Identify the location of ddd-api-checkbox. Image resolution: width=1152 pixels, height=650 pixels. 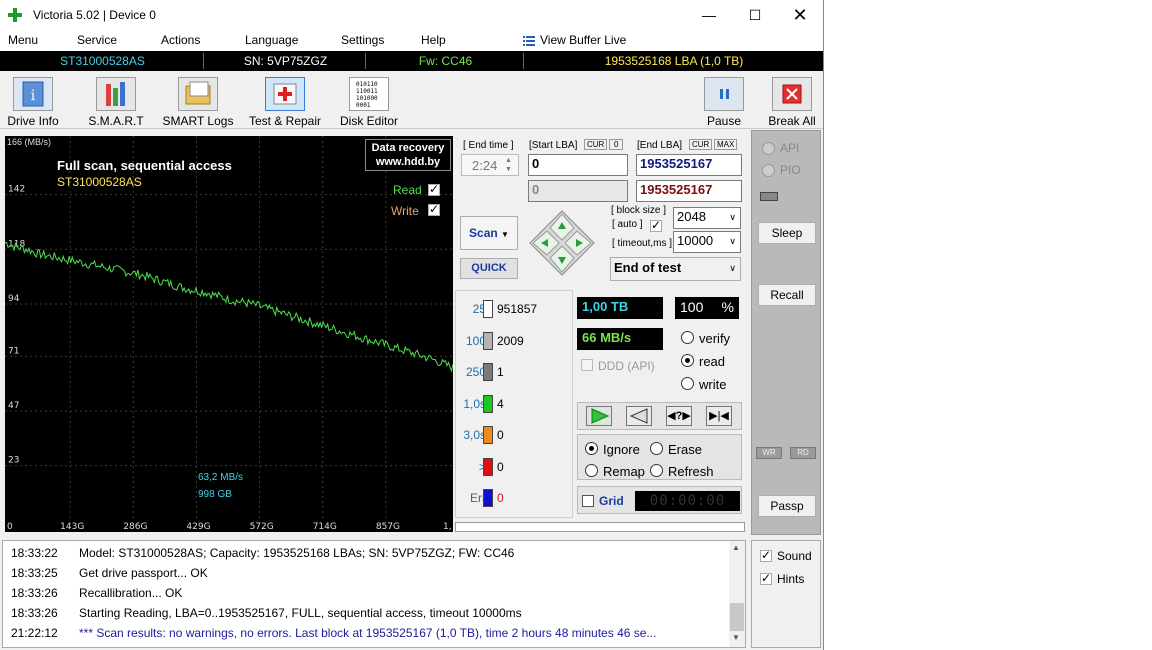
(587, 365).